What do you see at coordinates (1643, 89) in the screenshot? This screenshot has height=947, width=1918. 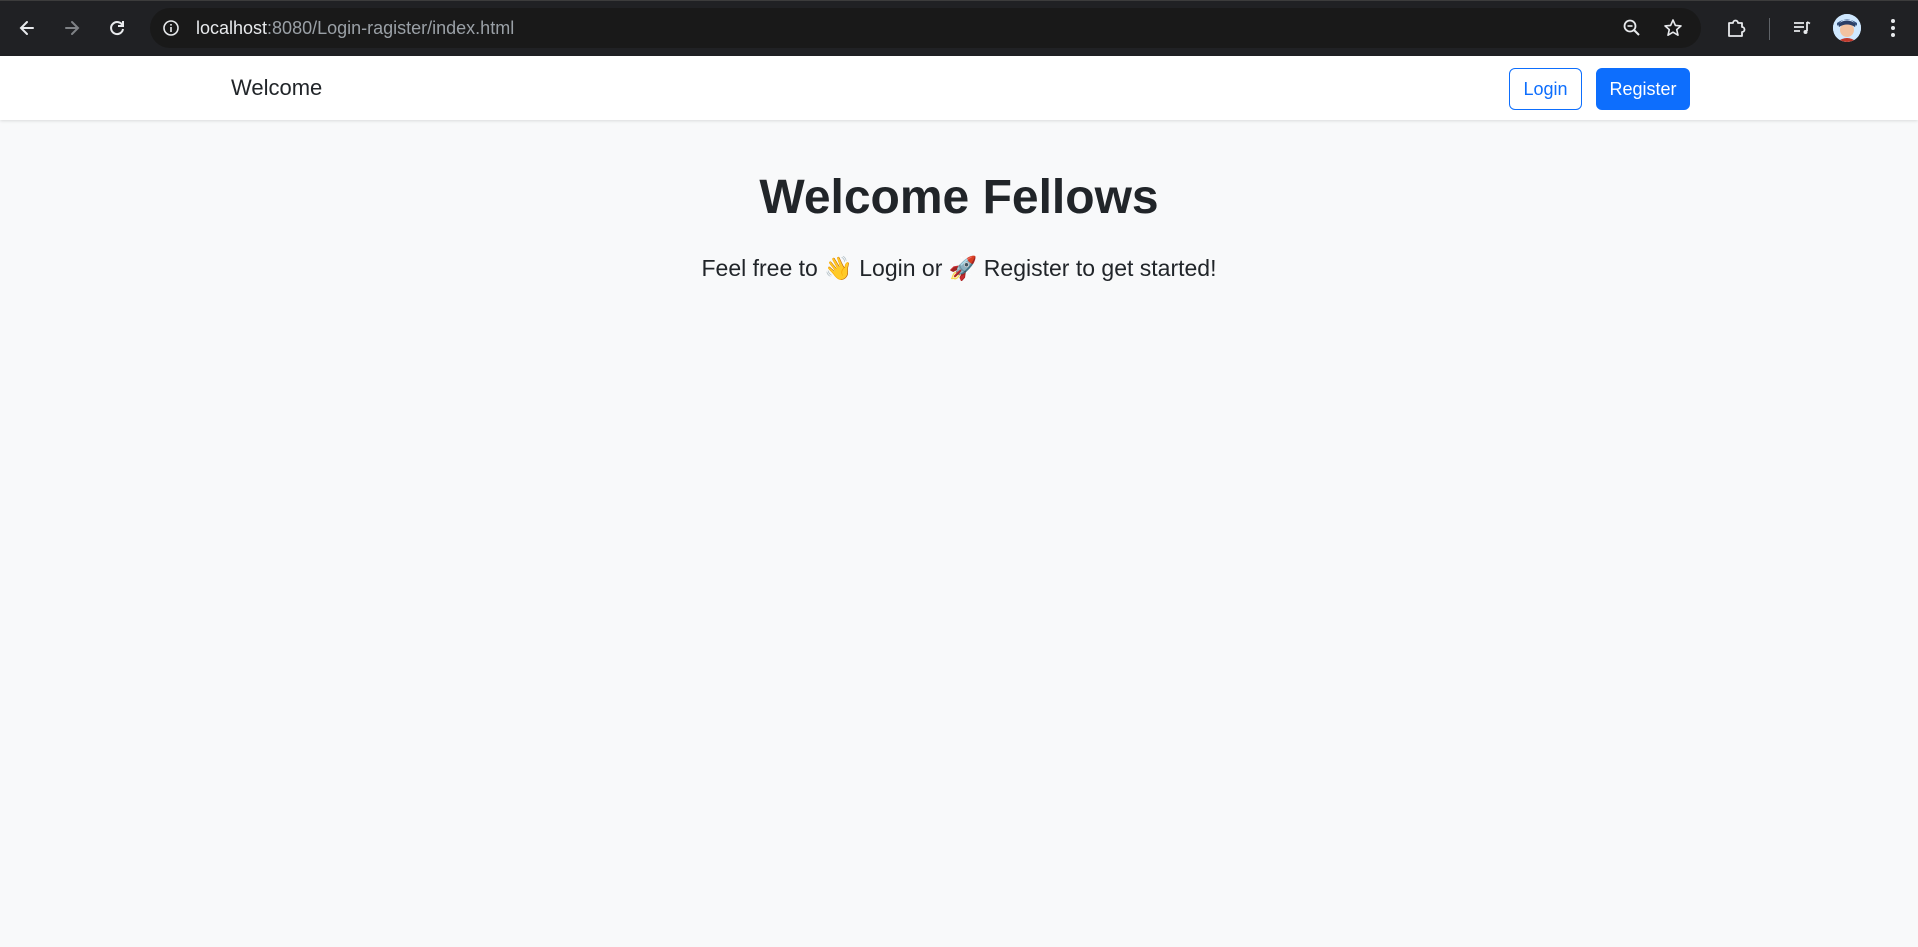 I see `register-button: Register` at bounding box center [1643, 89].